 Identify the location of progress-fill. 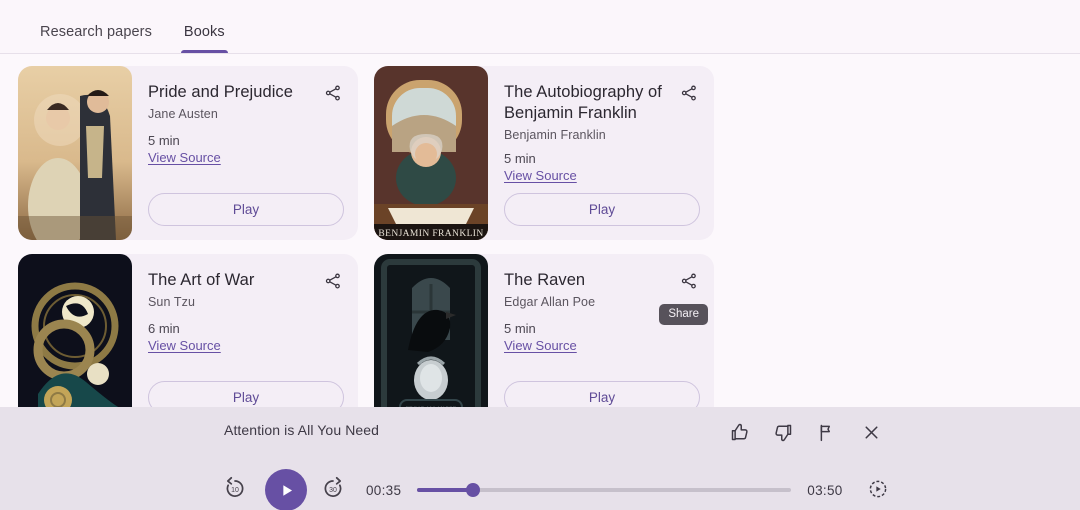
(445, 490).